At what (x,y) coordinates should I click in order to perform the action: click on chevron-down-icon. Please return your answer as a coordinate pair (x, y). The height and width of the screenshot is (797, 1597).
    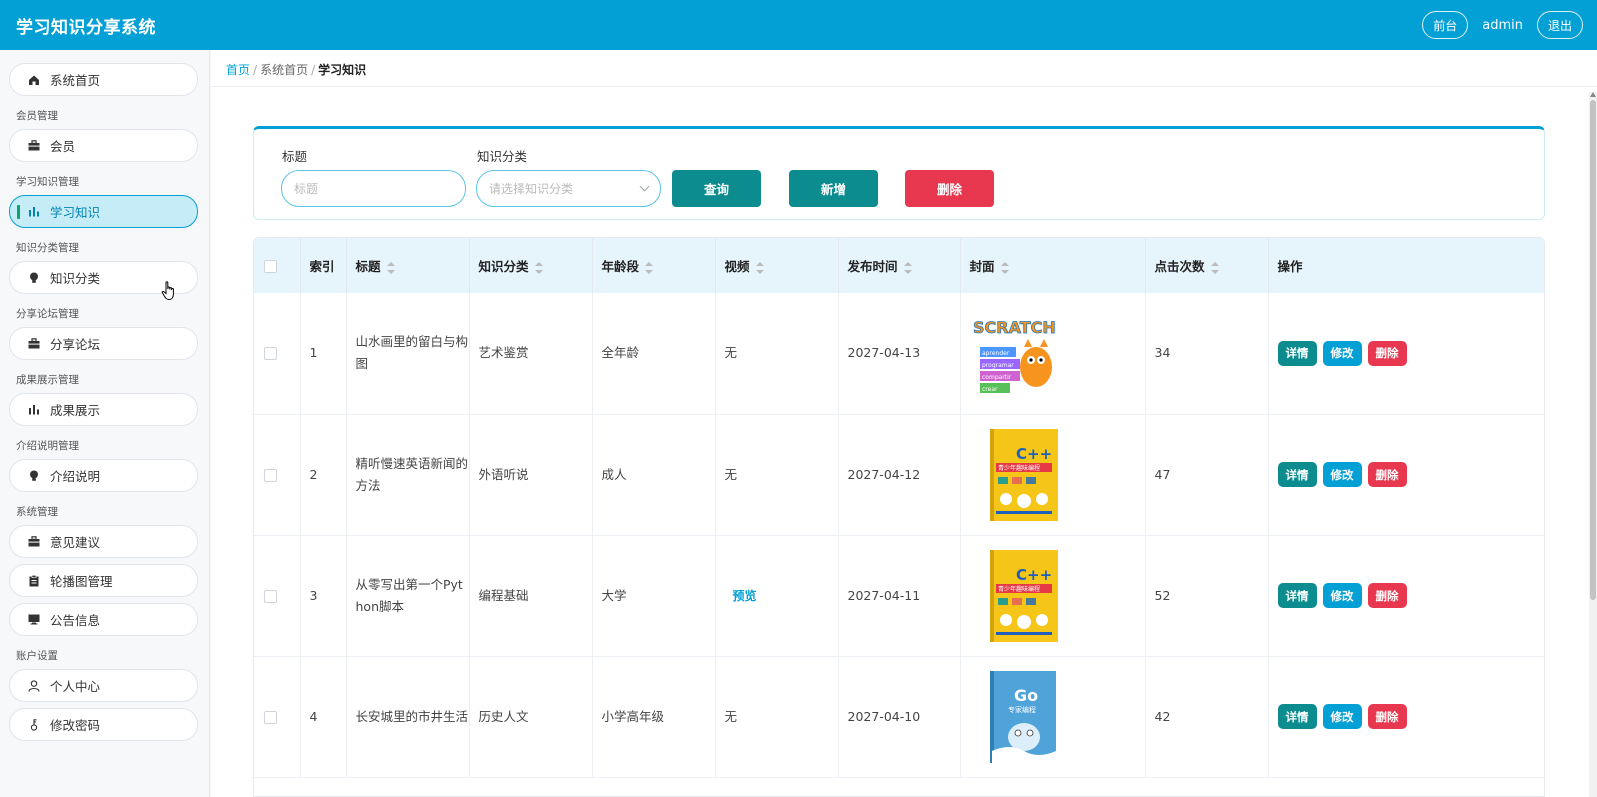
    Looking at the image, I should click on (644, 186).